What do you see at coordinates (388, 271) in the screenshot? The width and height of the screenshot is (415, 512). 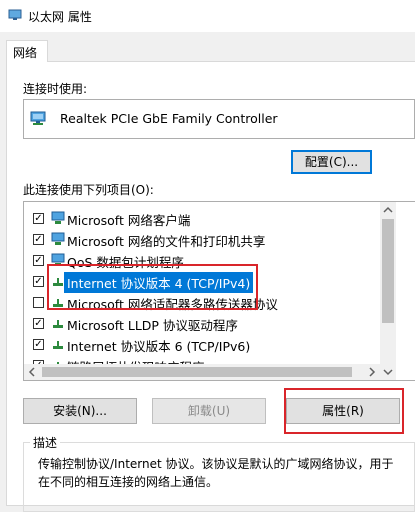 I see `scroll-thumb` at bounding box center [388, 271].